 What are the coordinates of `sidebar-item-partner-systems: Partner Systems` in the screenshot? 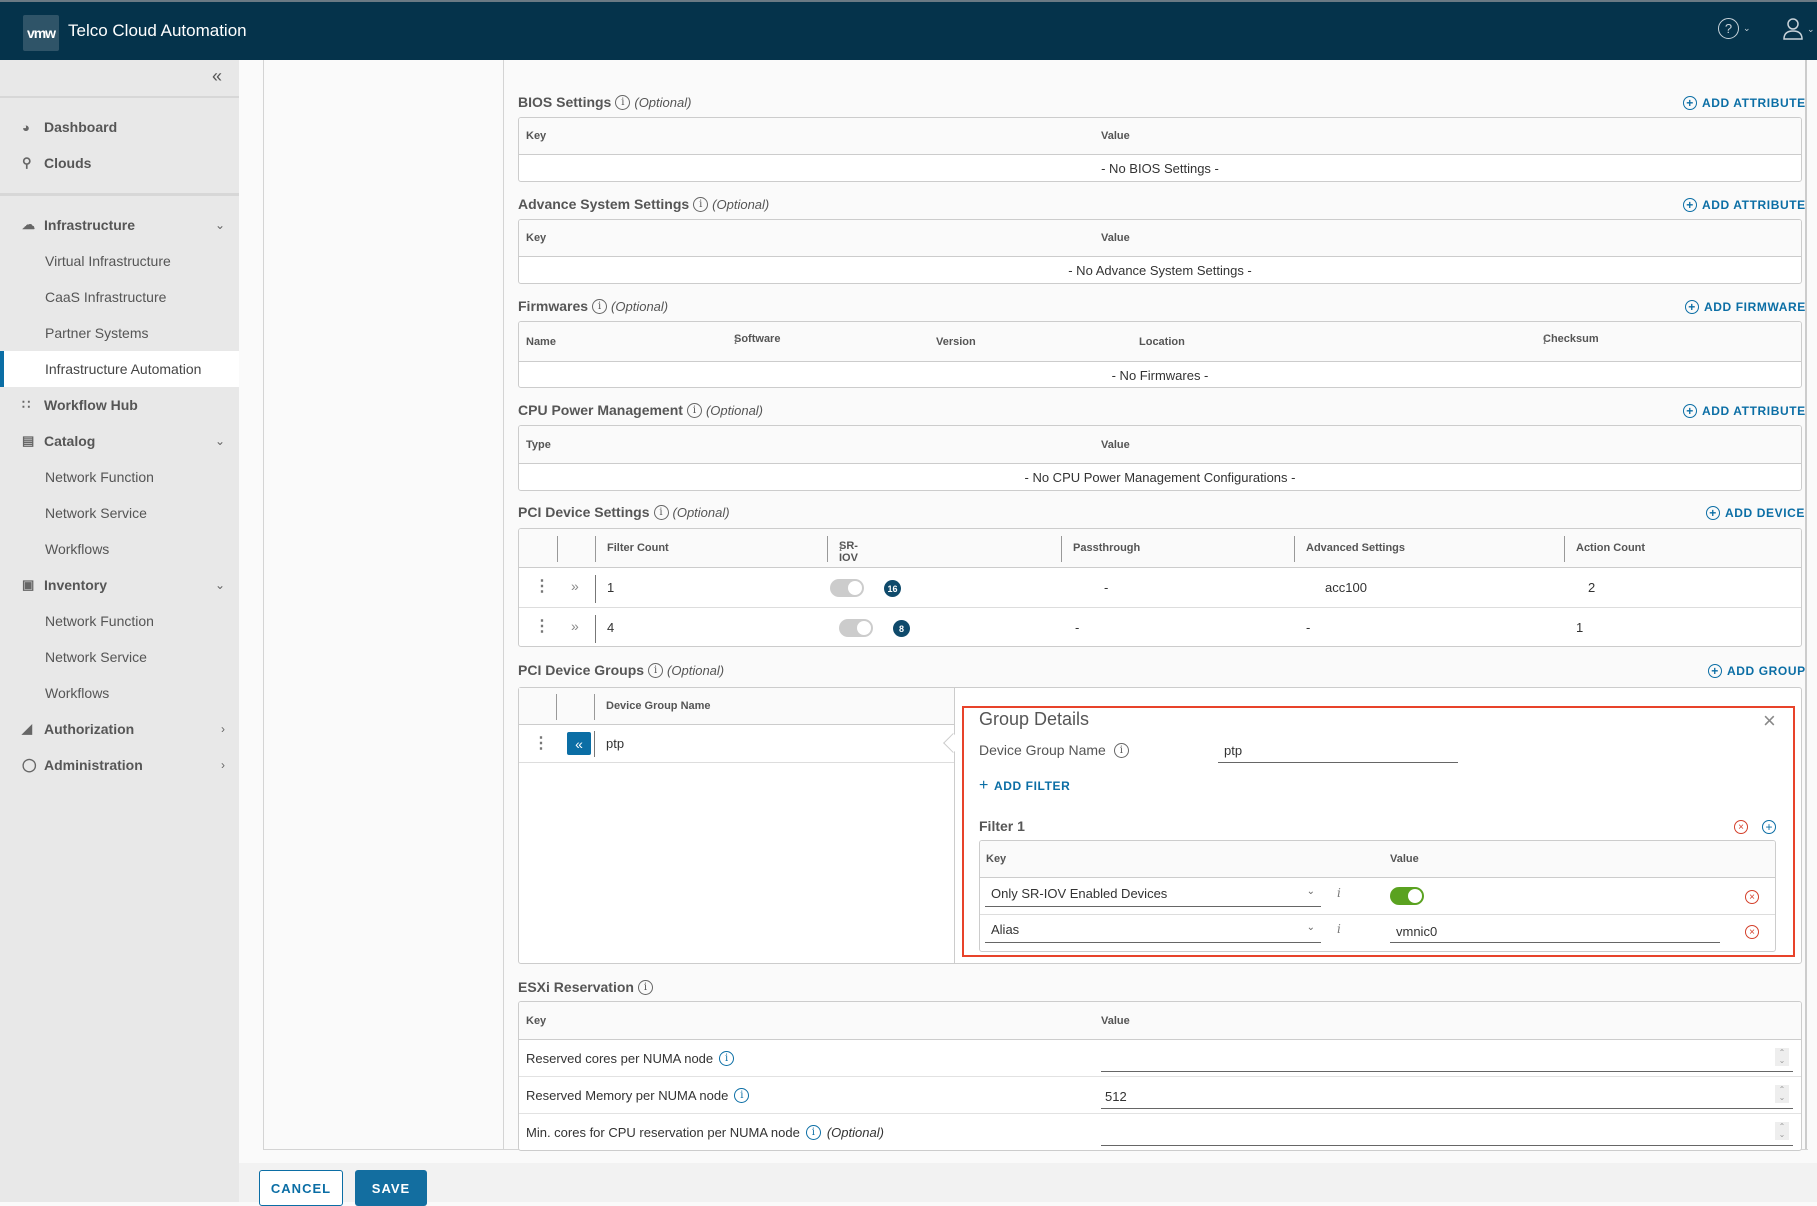 It's located at (119, 333).